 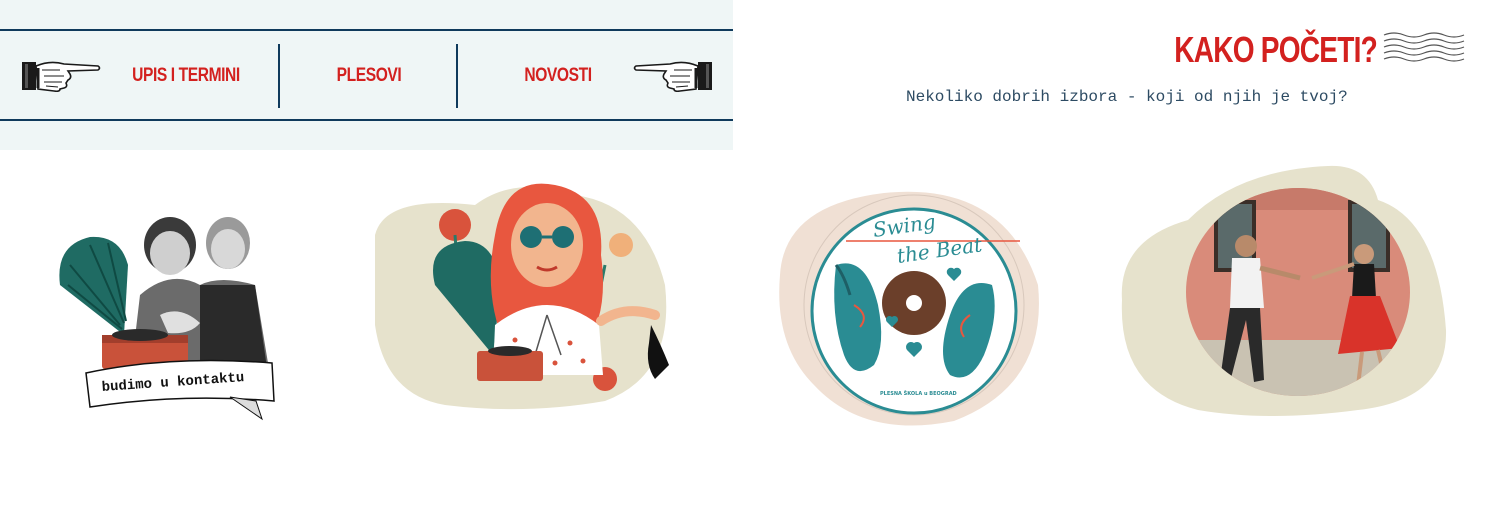 What do you see at coordinates (672, 77) in the screenshot?
I see `pointing-hand-left-icon` at bounding box center [672, 77].